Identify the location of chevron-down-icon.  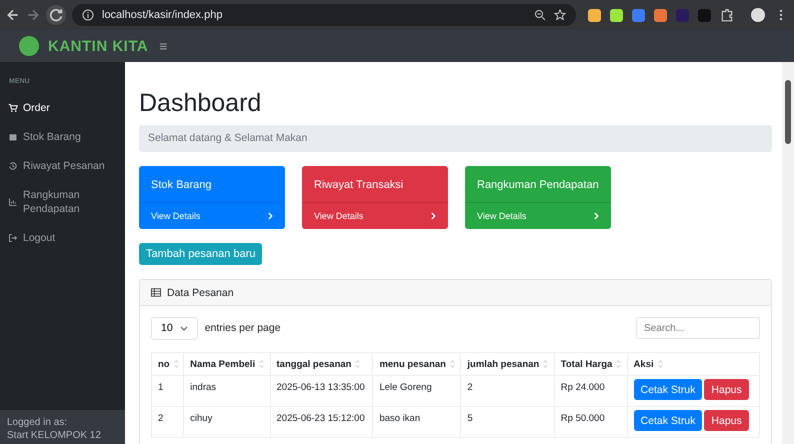
(184, 328).